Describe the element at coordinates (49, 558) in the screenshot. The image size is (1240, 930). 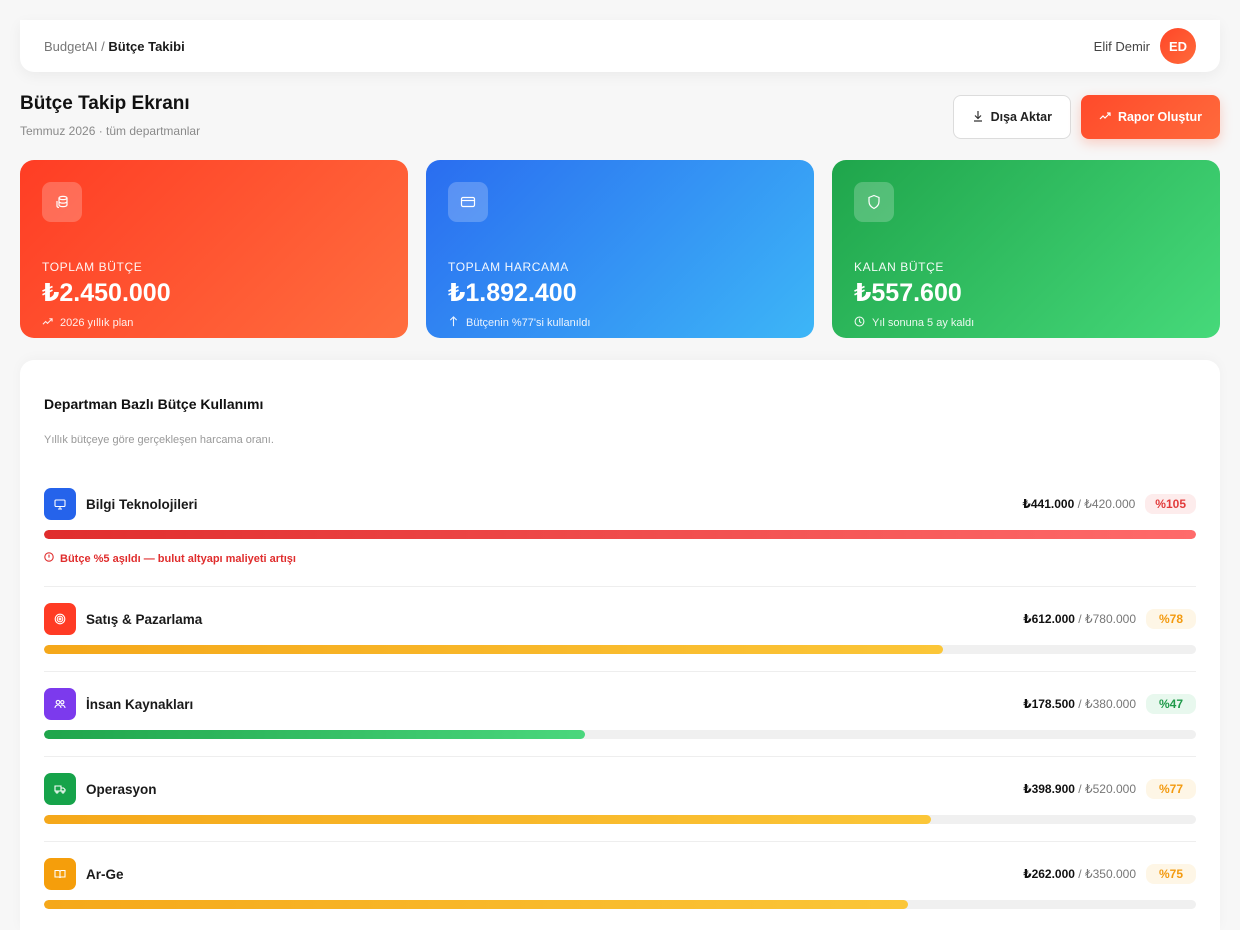
I see `alert-icon` at that location.